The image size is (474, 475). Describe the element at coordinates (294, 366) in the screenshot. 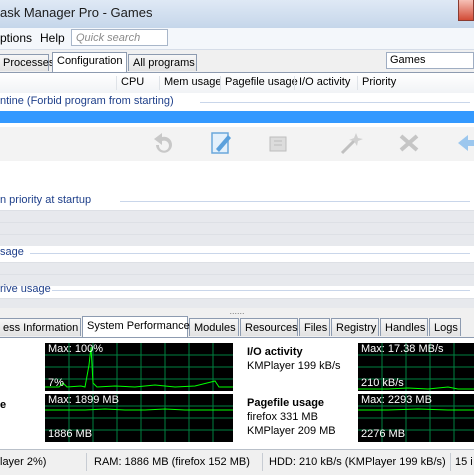

I see `io-activity-detail: KMPlayer 199 kB/s` at that location.